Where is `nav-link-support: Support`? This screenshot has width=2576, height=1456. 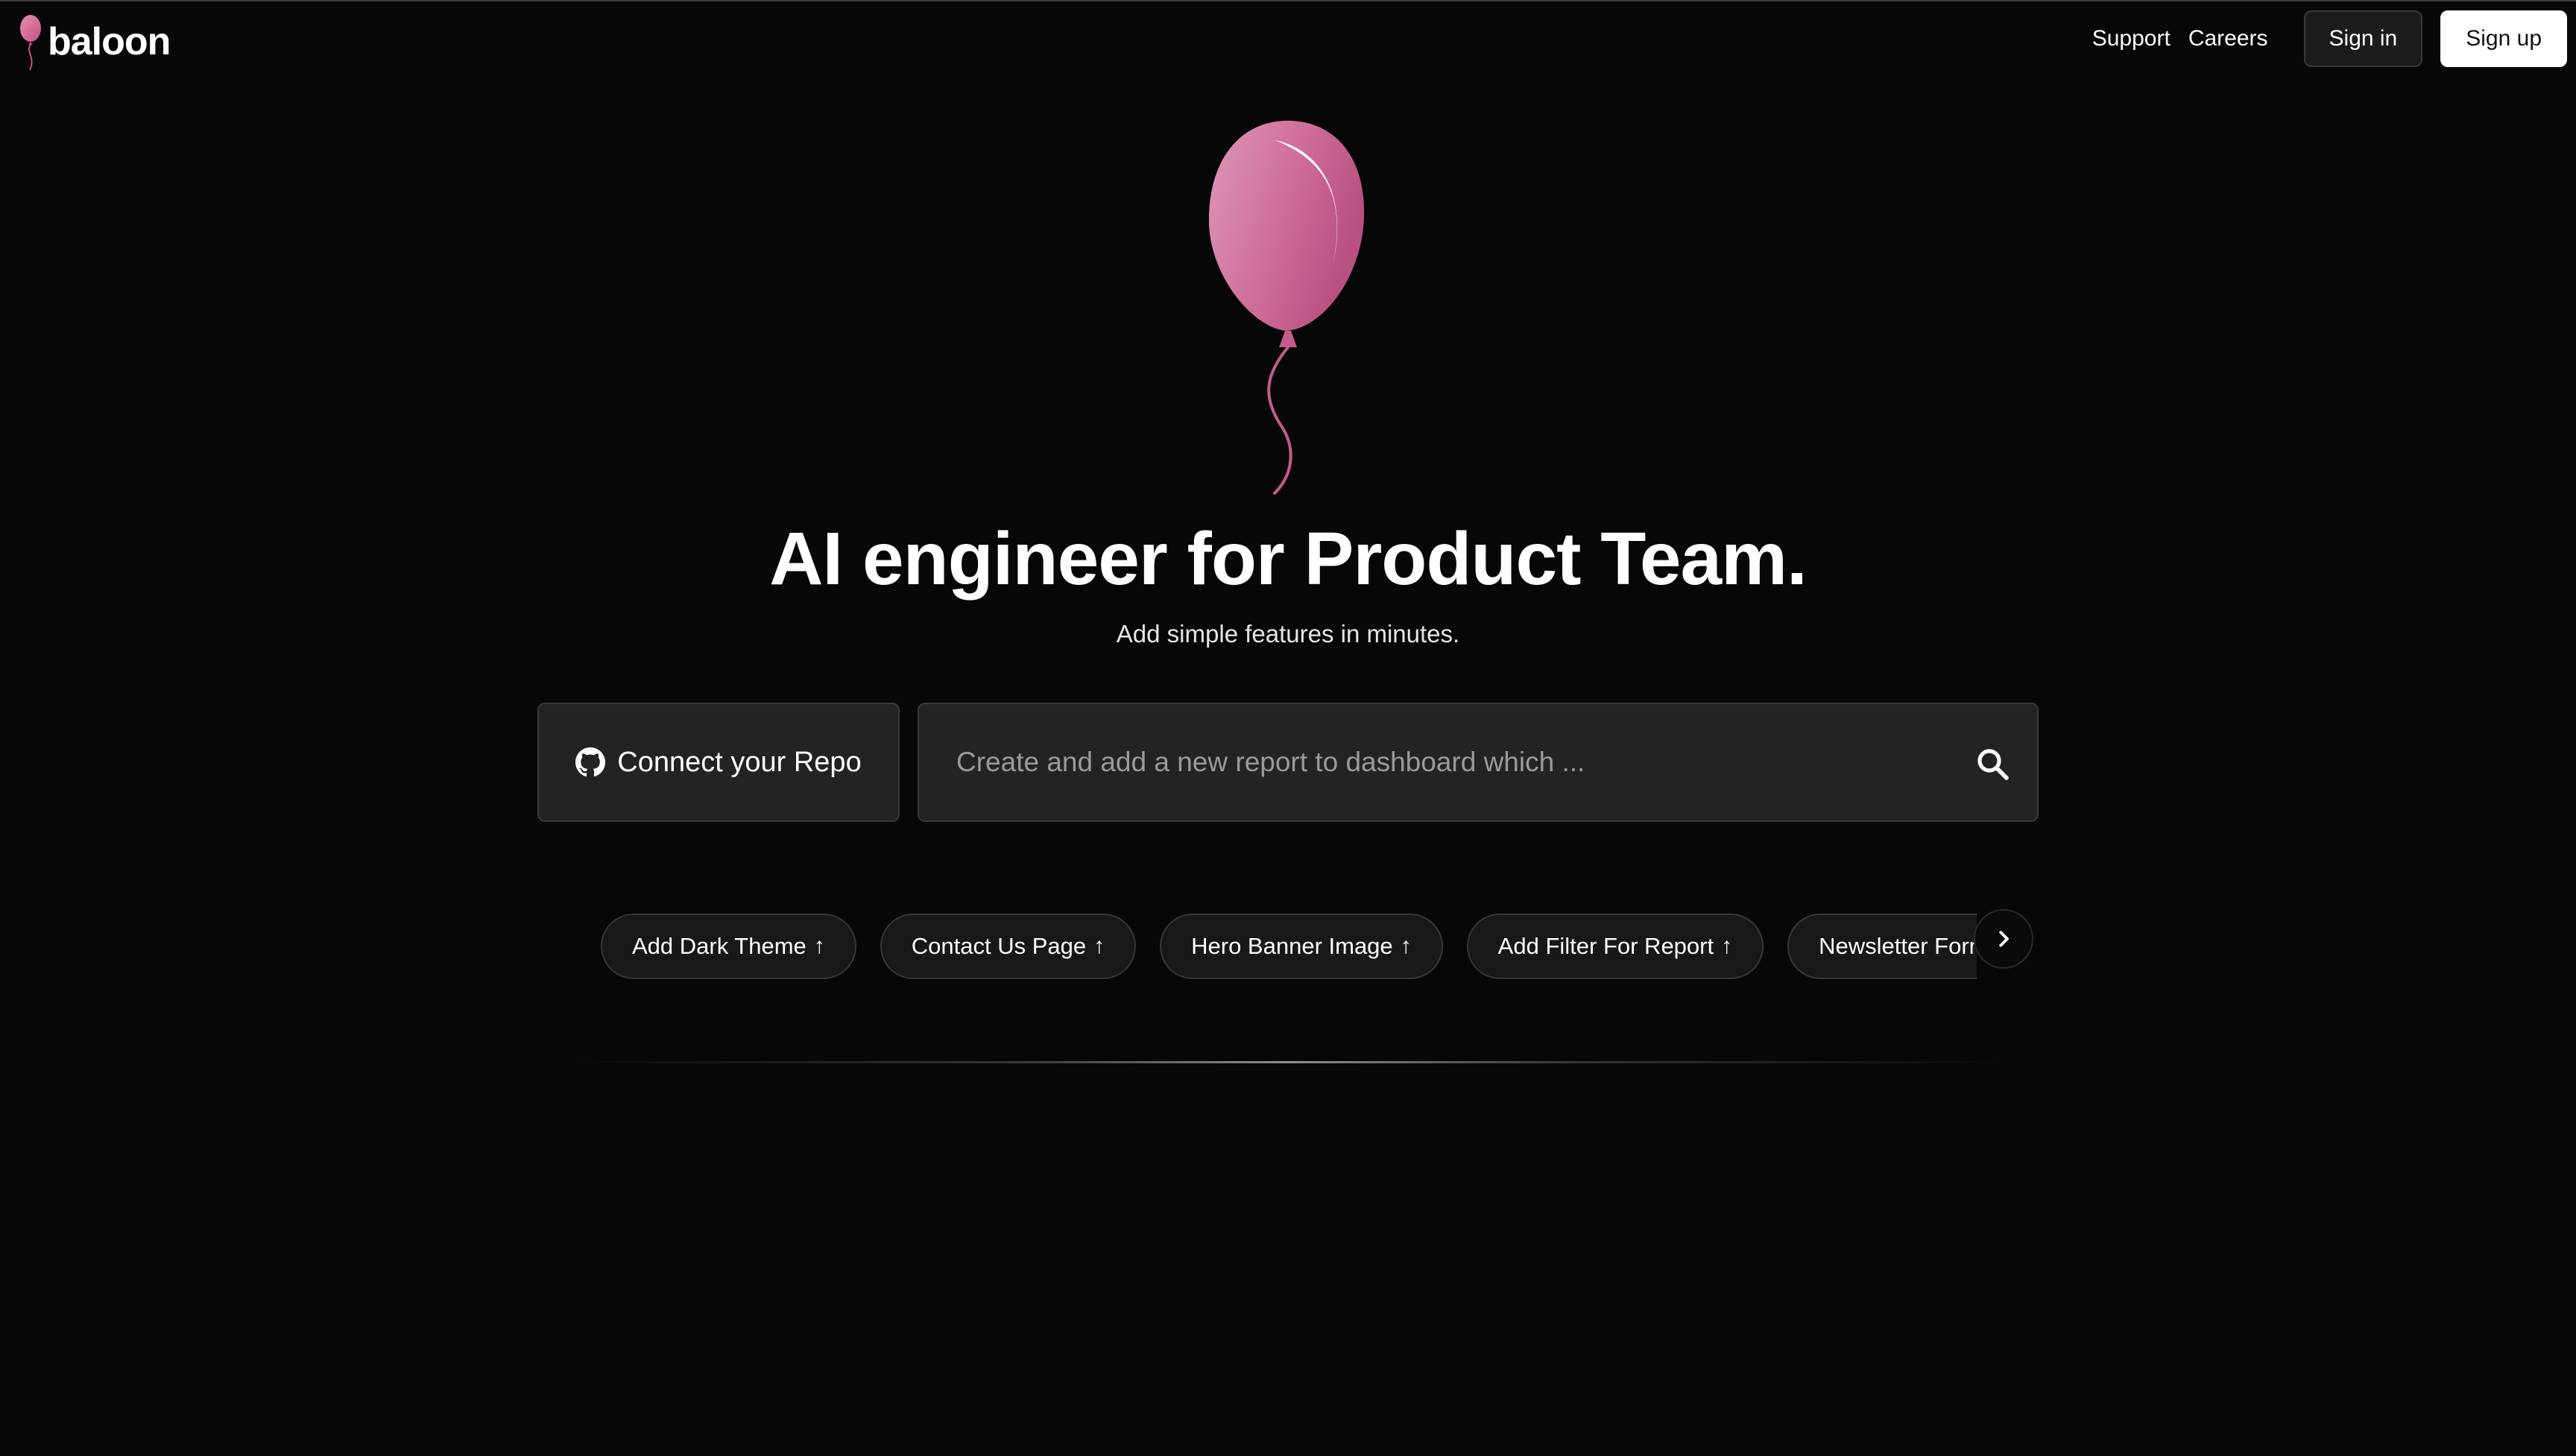 nav-link-support: Support is located at coordinates (2131, 38).